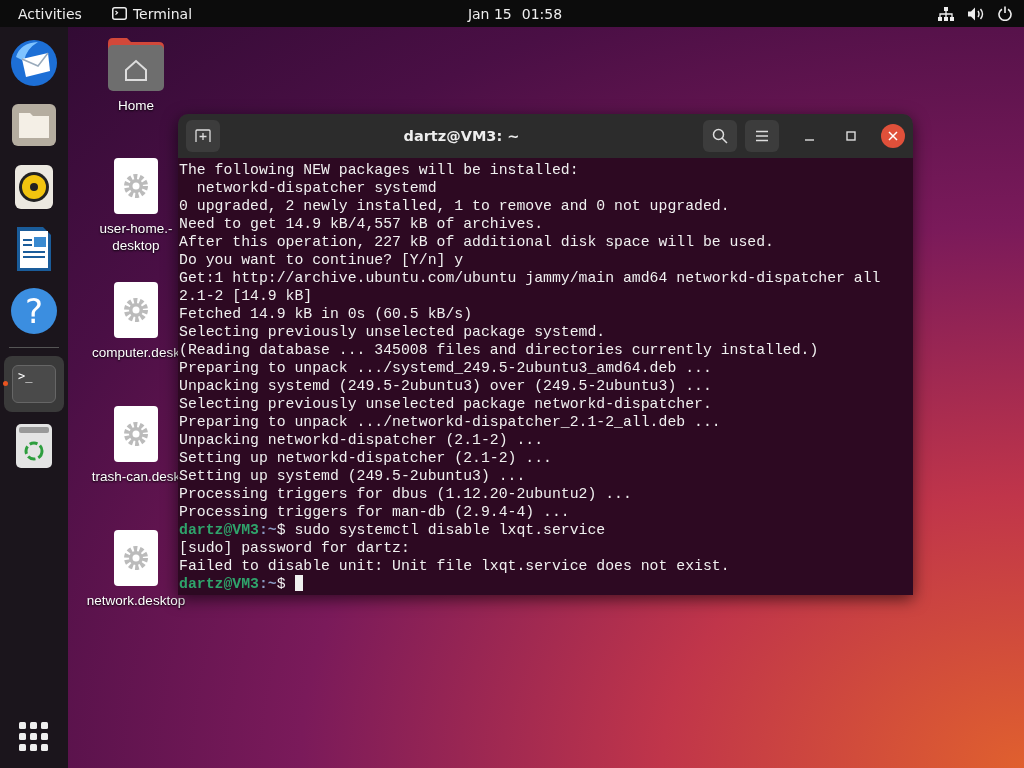 The image size is (1024, 768). I want to click on minimize-icon, so click(809, 140).